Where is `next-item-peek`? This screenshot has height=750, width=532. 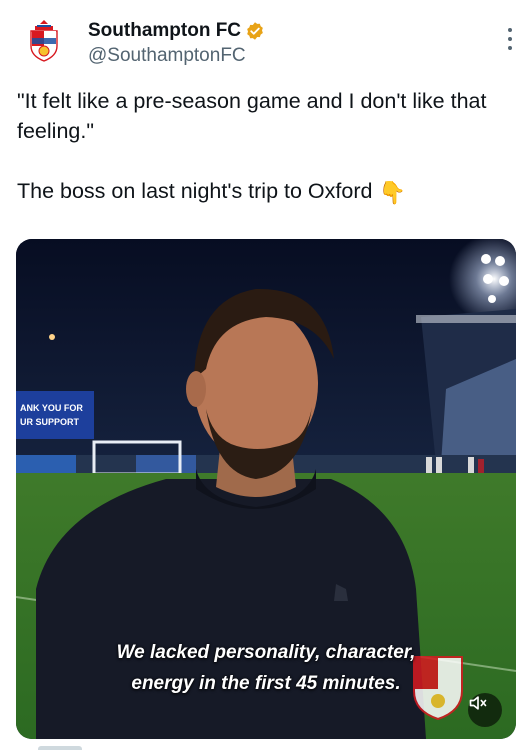 next-item-peek is located at coordinates (60, 748).